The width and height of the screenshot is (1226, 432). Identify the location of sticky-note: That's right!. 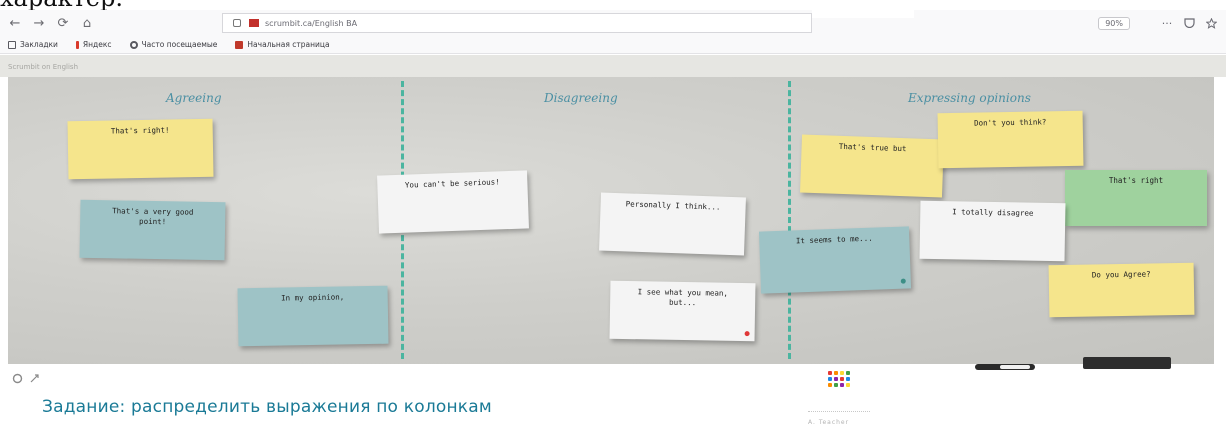
(140, 149).